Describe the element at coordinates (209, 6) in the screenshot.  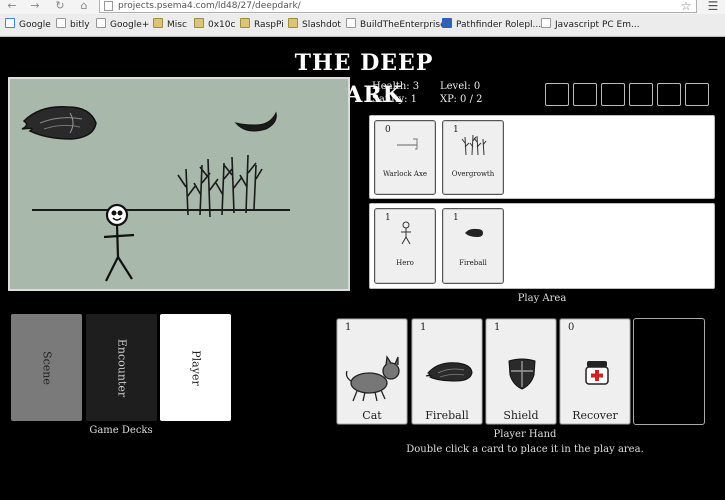
I see `url-text: projects.psema4.com/ld48/27/deepdark/` at that location.